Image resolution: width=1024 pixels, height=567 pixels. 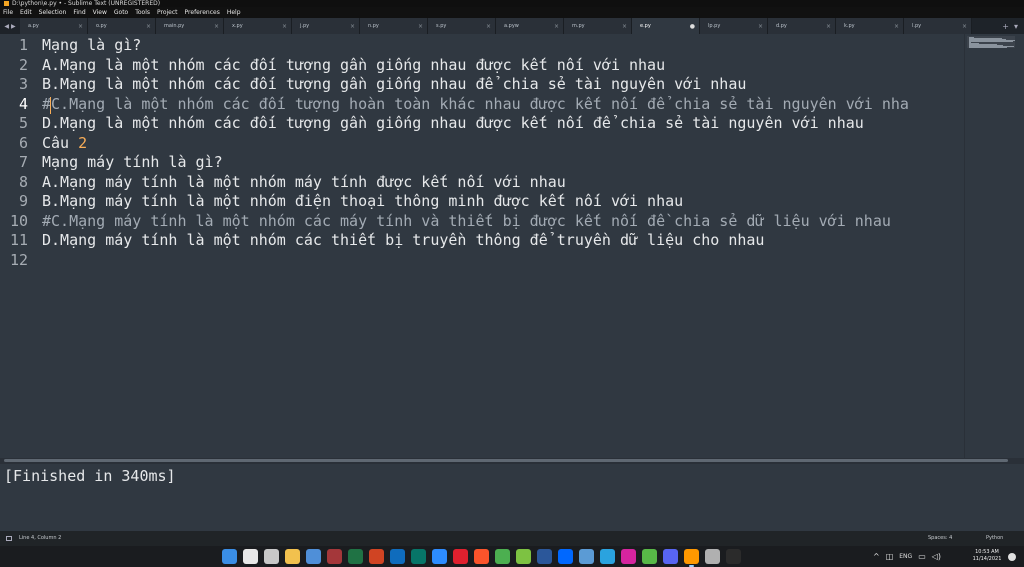 What do you see at coordinates (460, 556) in the screenshot?
I see `opera-icon` at bounding box center [460, 556].